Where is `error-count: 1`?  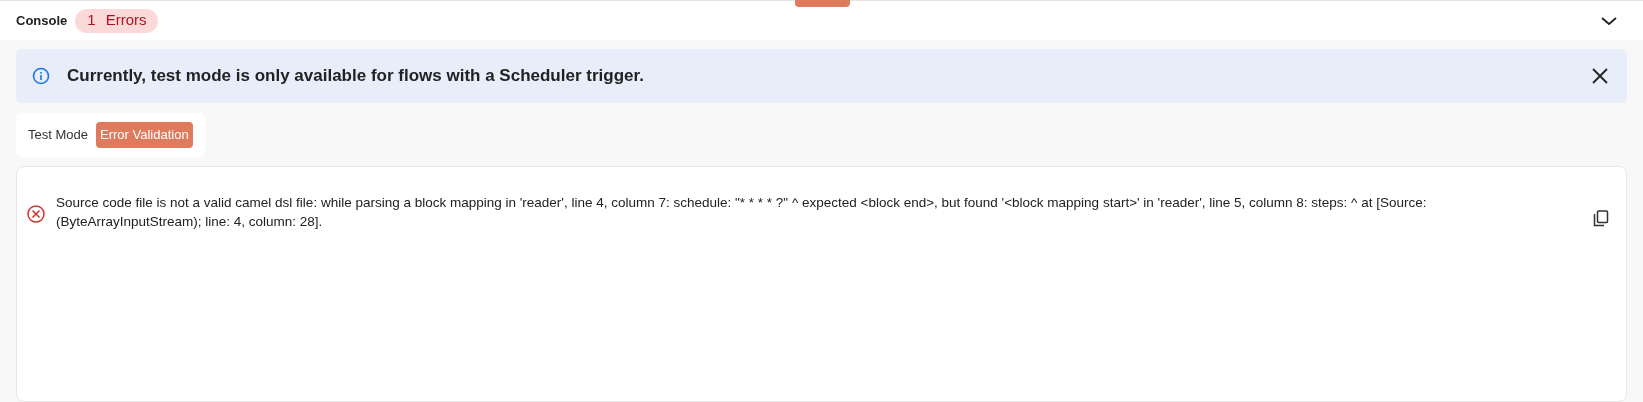
error-count: 1 is located at coordinates (91, 20).